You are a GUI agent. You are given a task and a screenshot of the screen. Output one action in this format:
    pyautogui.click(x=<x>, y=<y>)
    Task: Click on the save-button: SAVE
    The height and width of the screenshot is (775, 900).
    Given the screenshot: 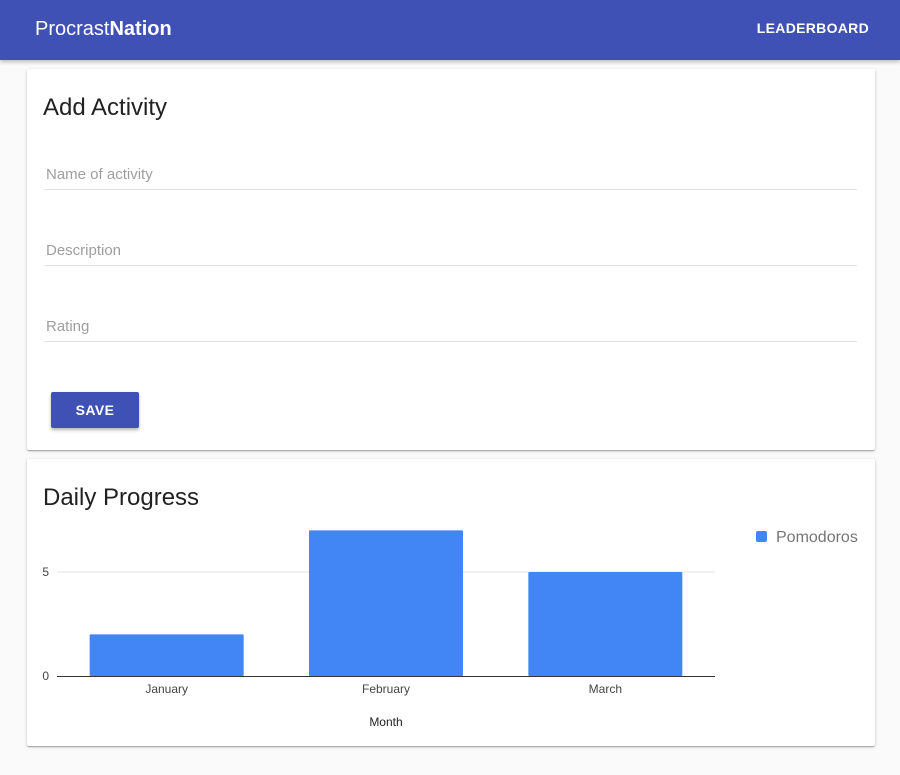 What is the action you would take?
    pyautogui.click(x=95, y=410)
    